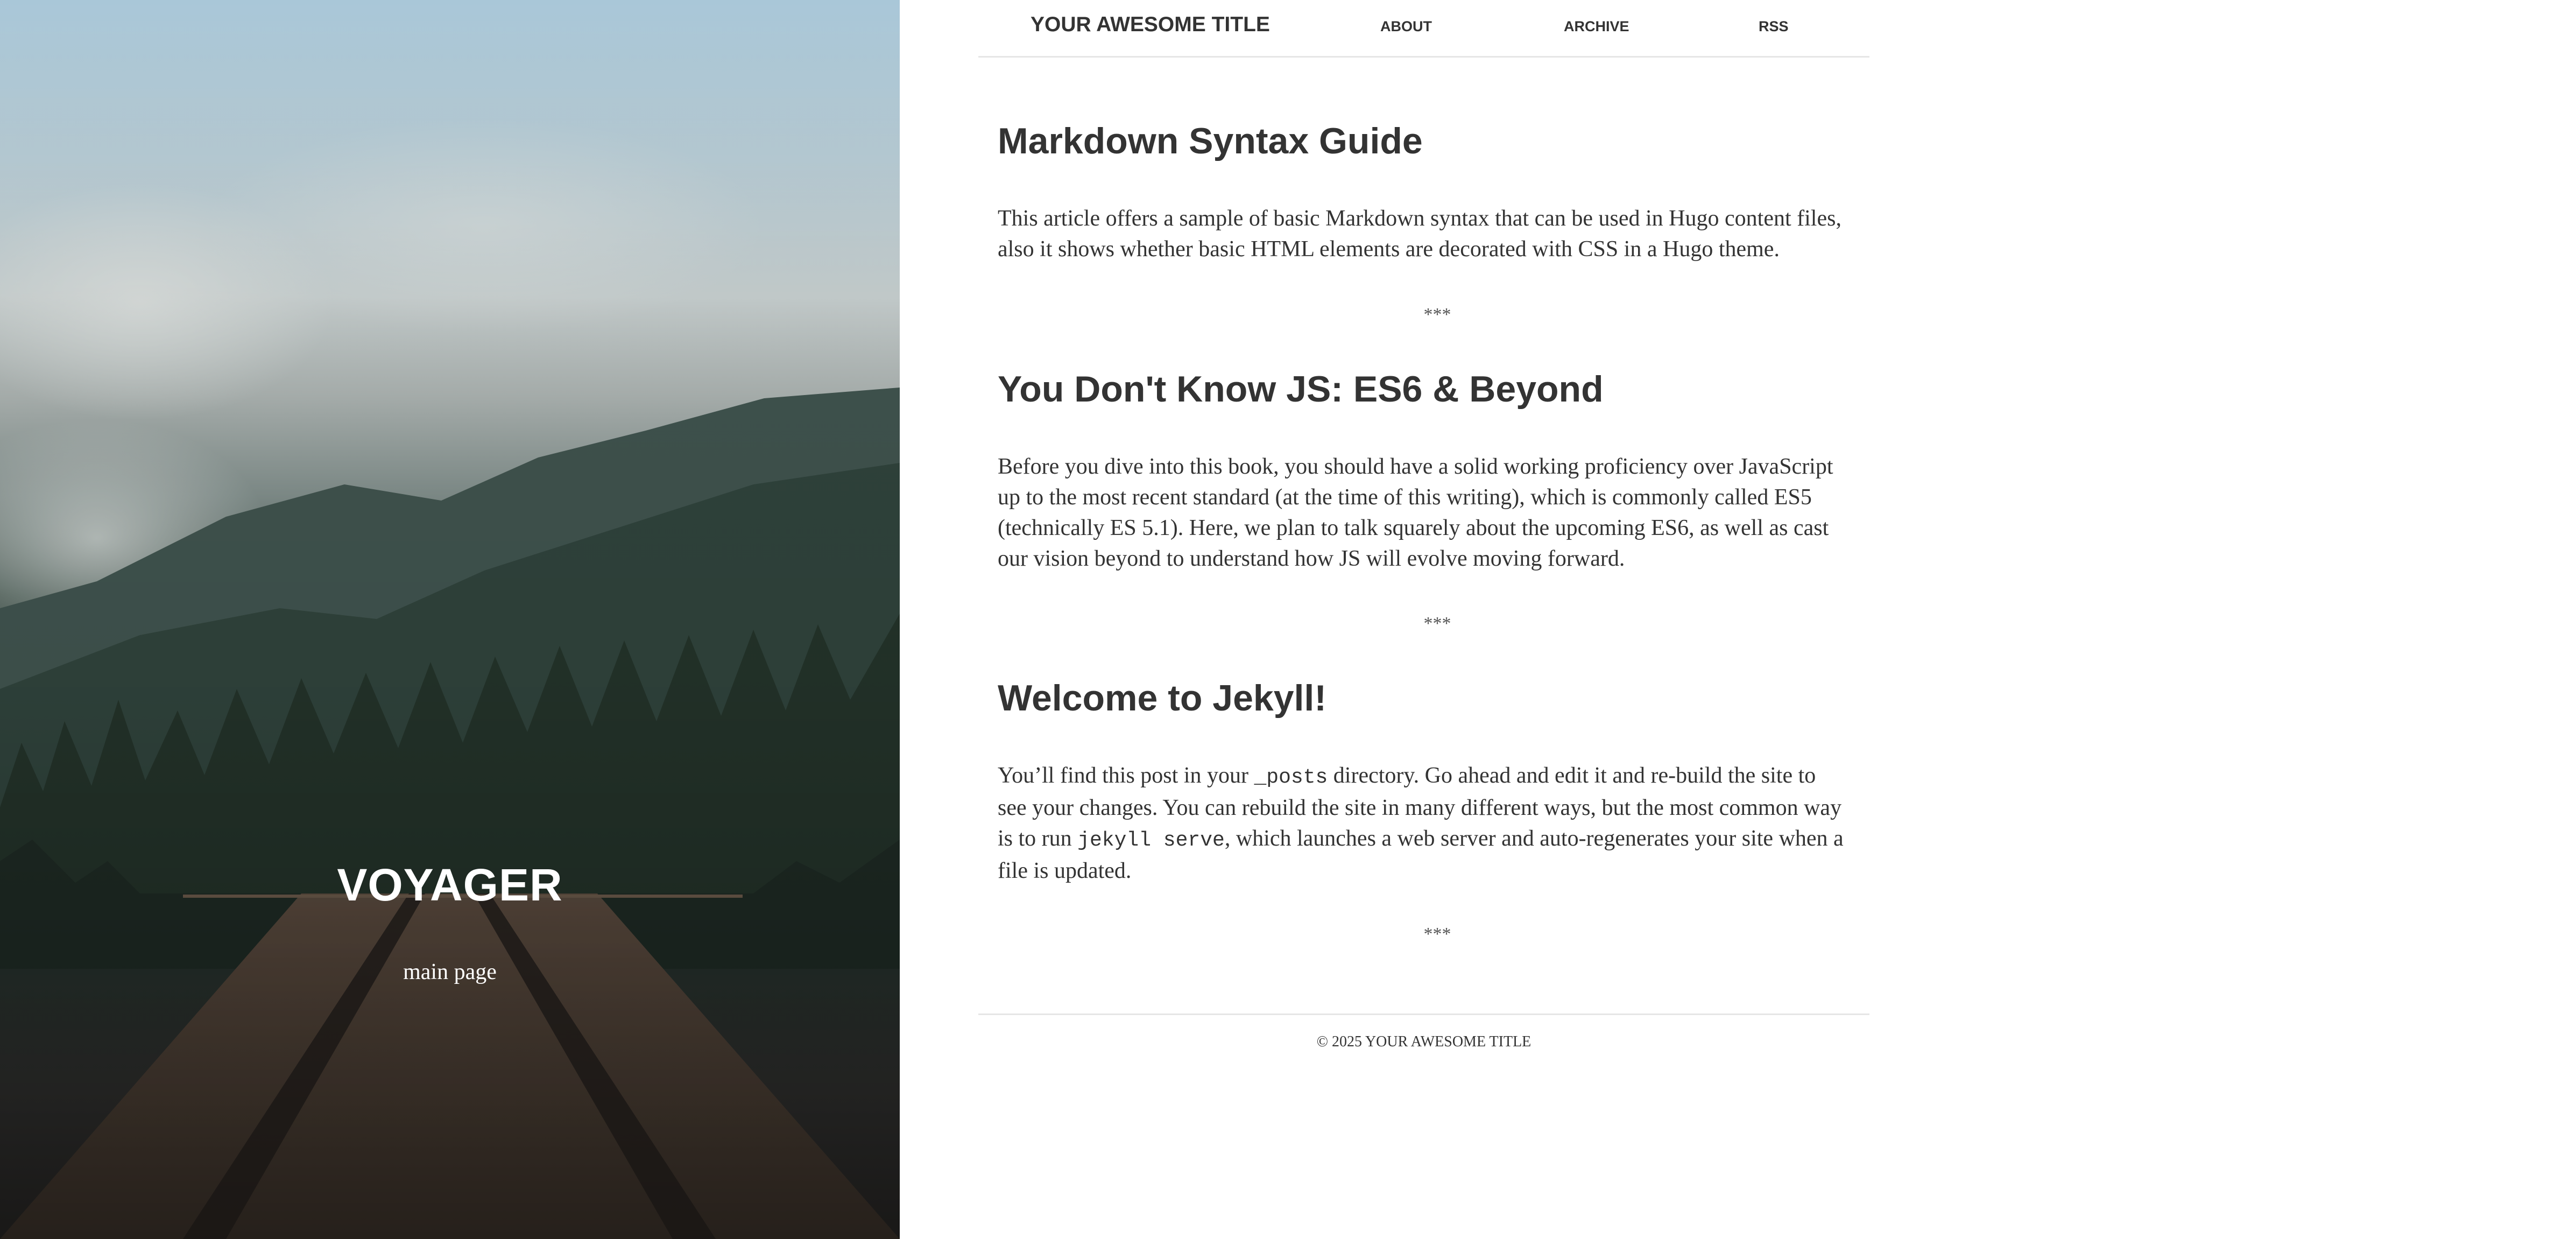 The width and height of the screenshot is (2576, 1239). Describe the element at coordinates (1596, 26) in the screenshot. I see `nav-archive-link: ARCHIVE` at that location.